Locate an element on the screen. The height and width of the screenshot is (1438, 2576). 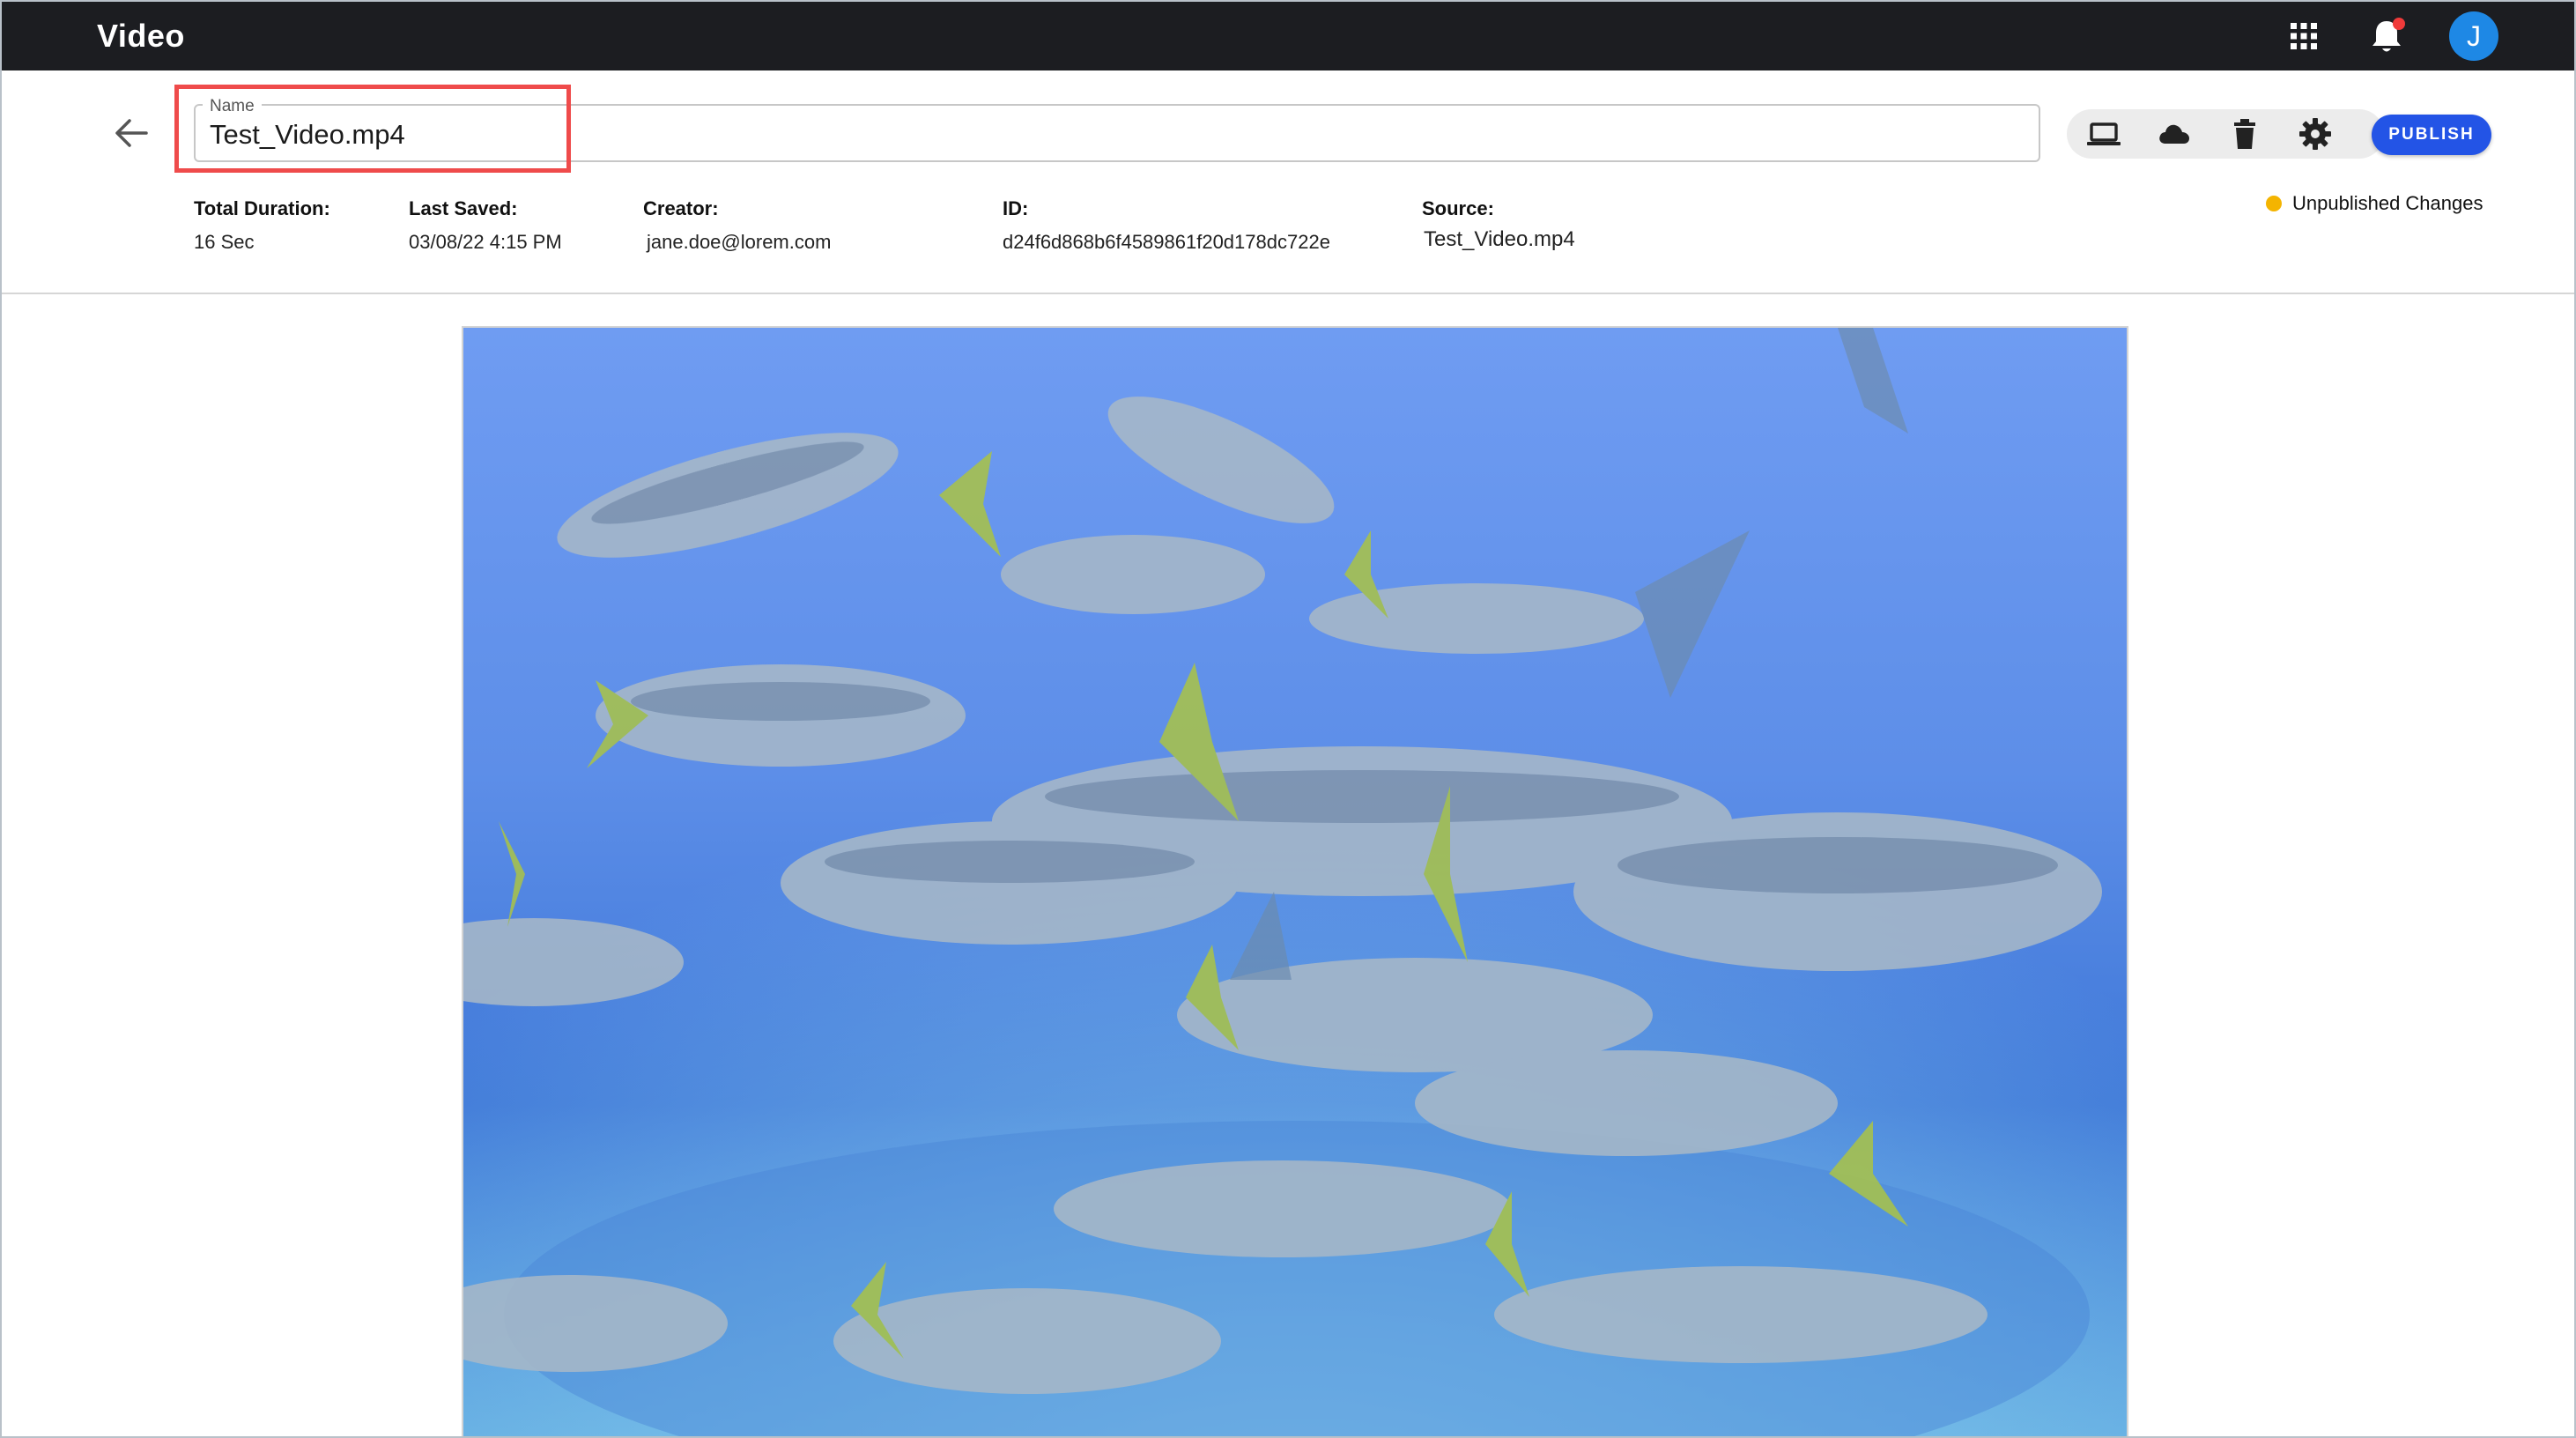
apps-grid-icon is located at coordinates (2304, 36).